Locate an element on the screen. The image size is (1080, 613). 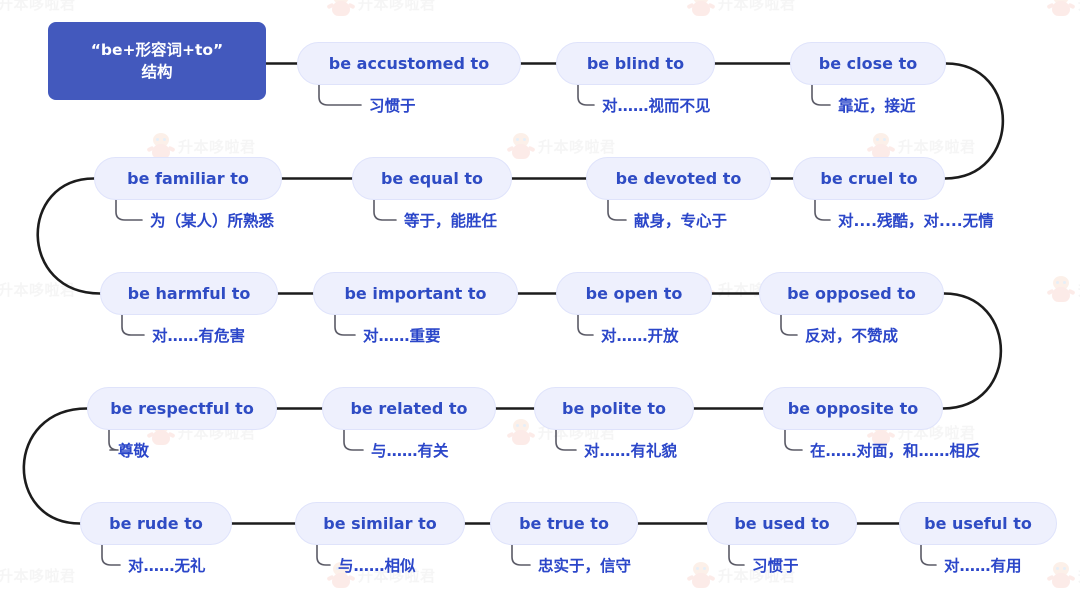
node-be-true-to: be true to is located at coordinates (564, 523).